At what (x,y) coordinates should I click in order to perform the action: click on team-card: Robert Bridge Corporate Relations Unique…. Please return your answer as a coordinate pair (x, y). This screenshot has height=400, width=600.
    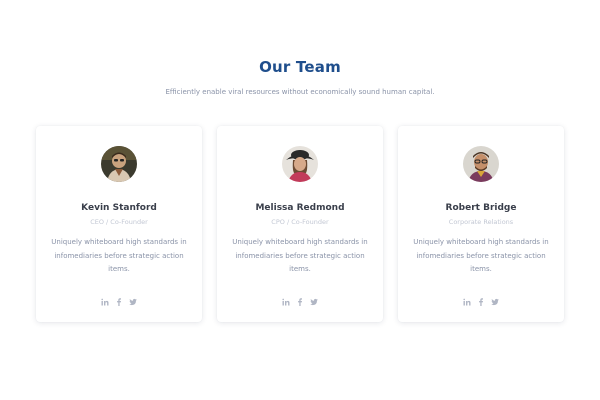
    Looking at the image, I should click on (481, 224).